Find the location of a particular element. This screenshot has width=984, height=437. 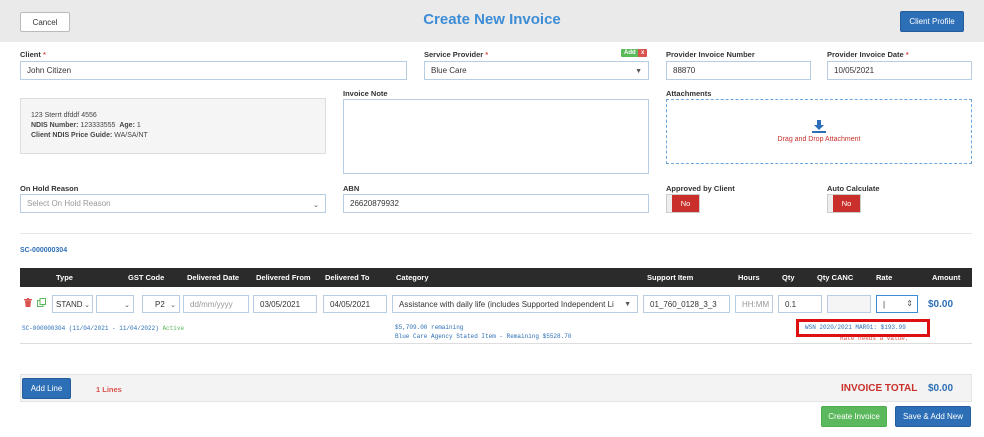

remaining-text: $5,709.00 remaining is located at coordinates (429, 327).